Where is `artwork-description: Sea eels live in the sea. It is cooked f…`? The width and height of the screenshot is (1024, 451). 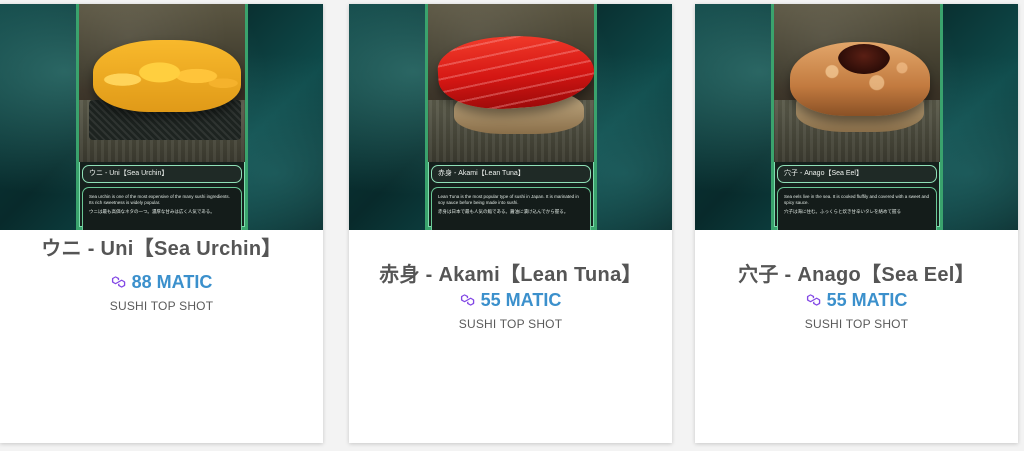
artwork-description: Sea eels live in the sea. It is cooked f… is located at coordinates (857, 208).